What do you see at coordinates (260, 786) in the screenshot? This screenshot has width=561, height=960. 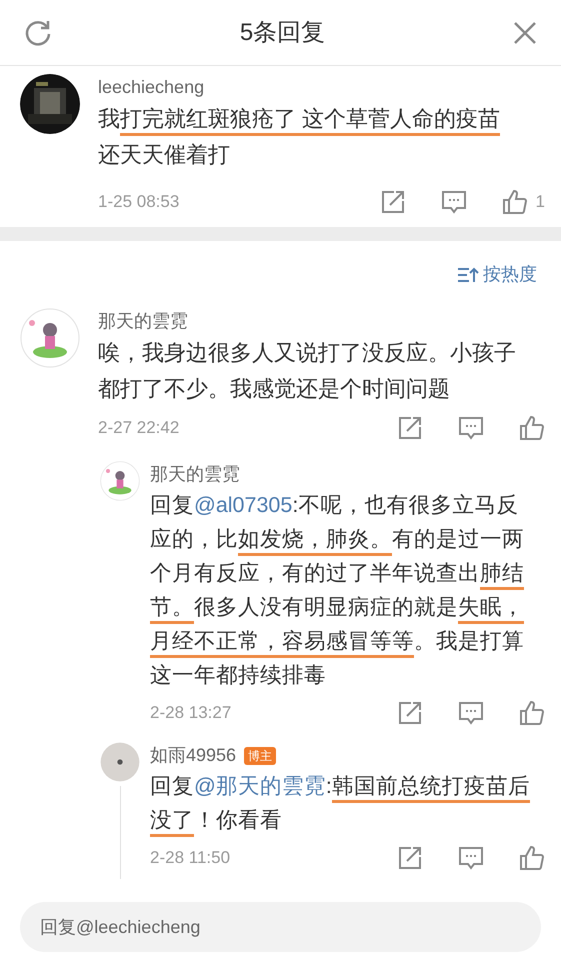 I see `mention-link: @那天的雲霓` at bounding box center [260, 786].